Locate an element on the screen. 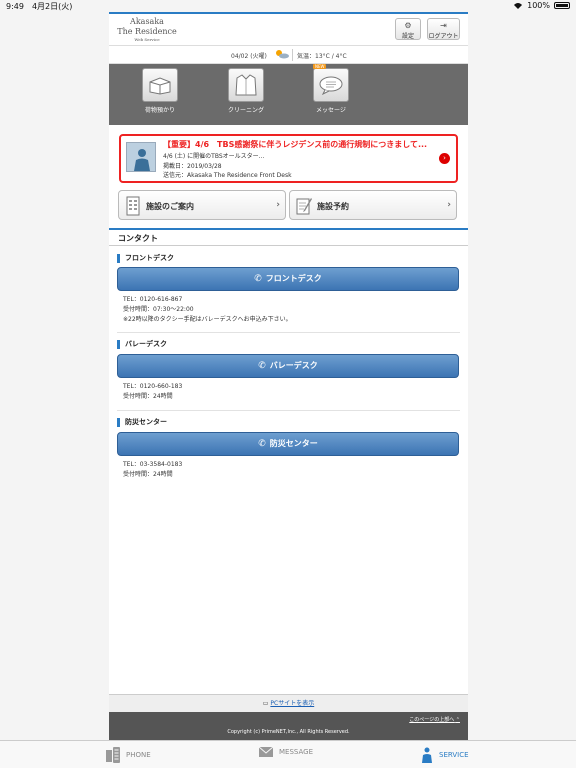 The width and height of the screenshot is (576, 768). logout-button: ⇥ ログアウト is located at coordinates (443, 29).